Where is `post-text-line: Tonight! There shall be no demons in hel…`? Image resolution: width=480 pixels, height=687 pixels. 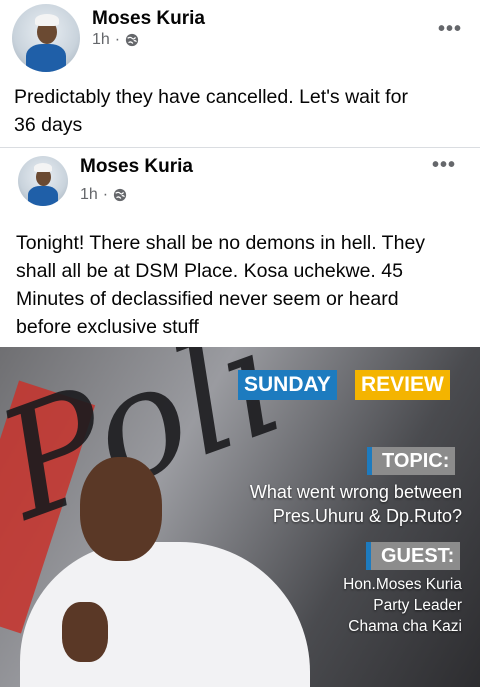 post-text-line: Tonight! There shall be no demons in hel… is located at coordinates (221, 243).